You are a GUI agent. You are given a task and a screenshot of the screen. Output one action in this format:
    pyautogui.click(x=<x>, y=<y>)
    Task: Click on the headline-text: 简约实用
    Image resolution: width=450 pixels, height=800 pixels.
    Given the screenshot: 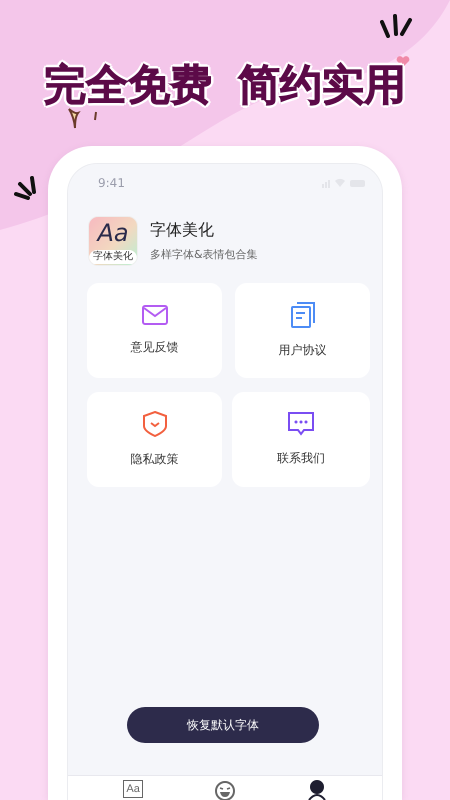 What is the action you would take?
    pyautogui.click(x=322, y=85)
    